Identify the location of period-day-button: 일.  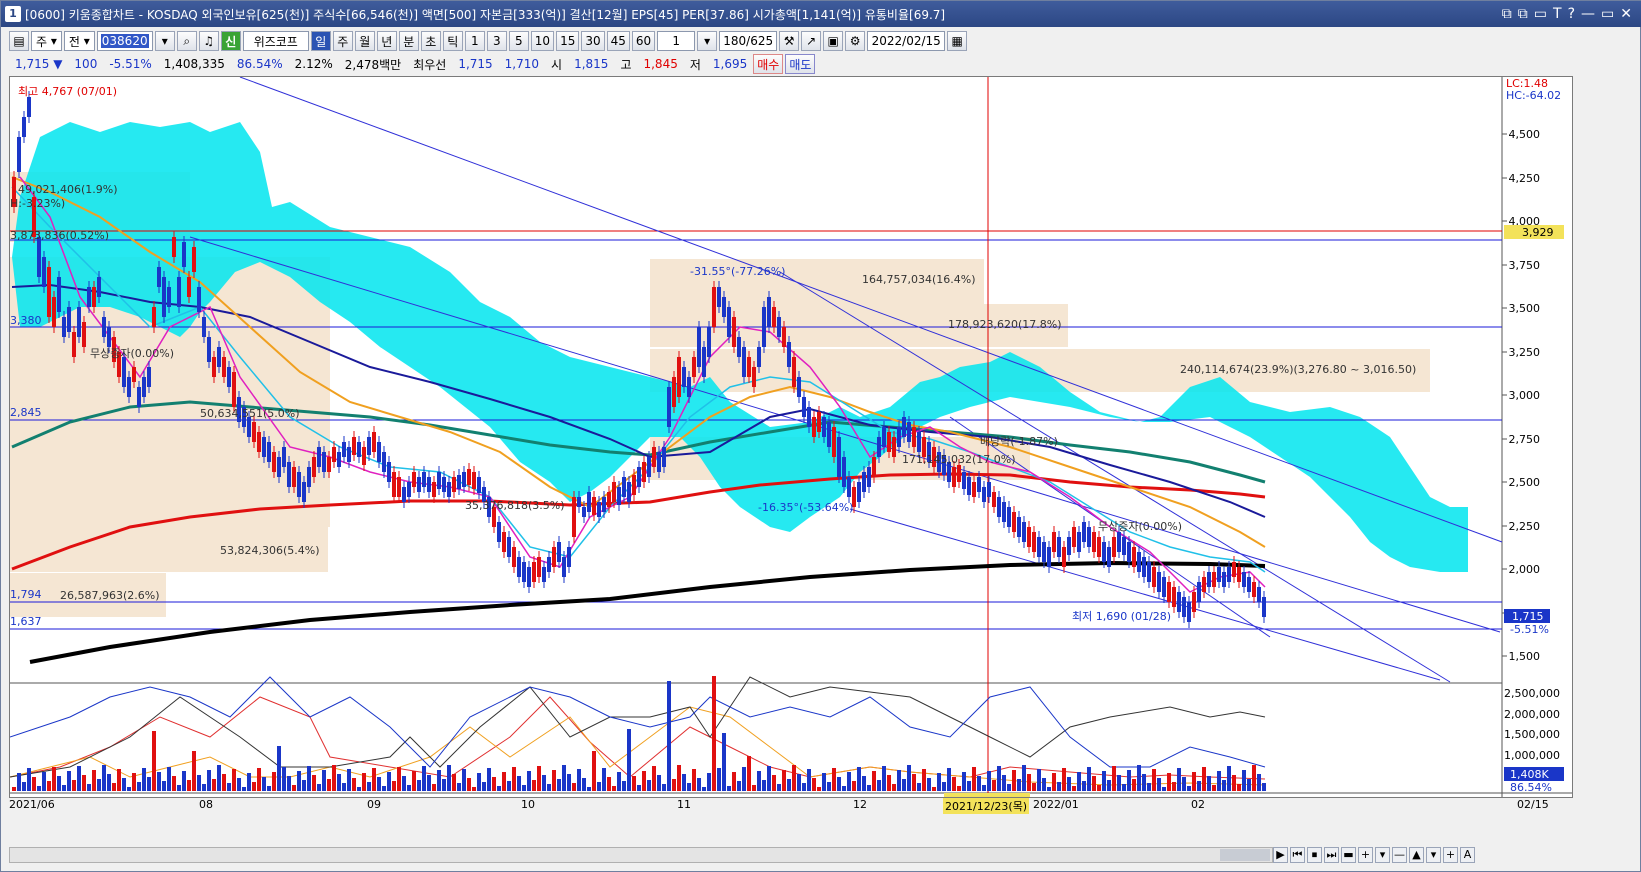
(320, 41).